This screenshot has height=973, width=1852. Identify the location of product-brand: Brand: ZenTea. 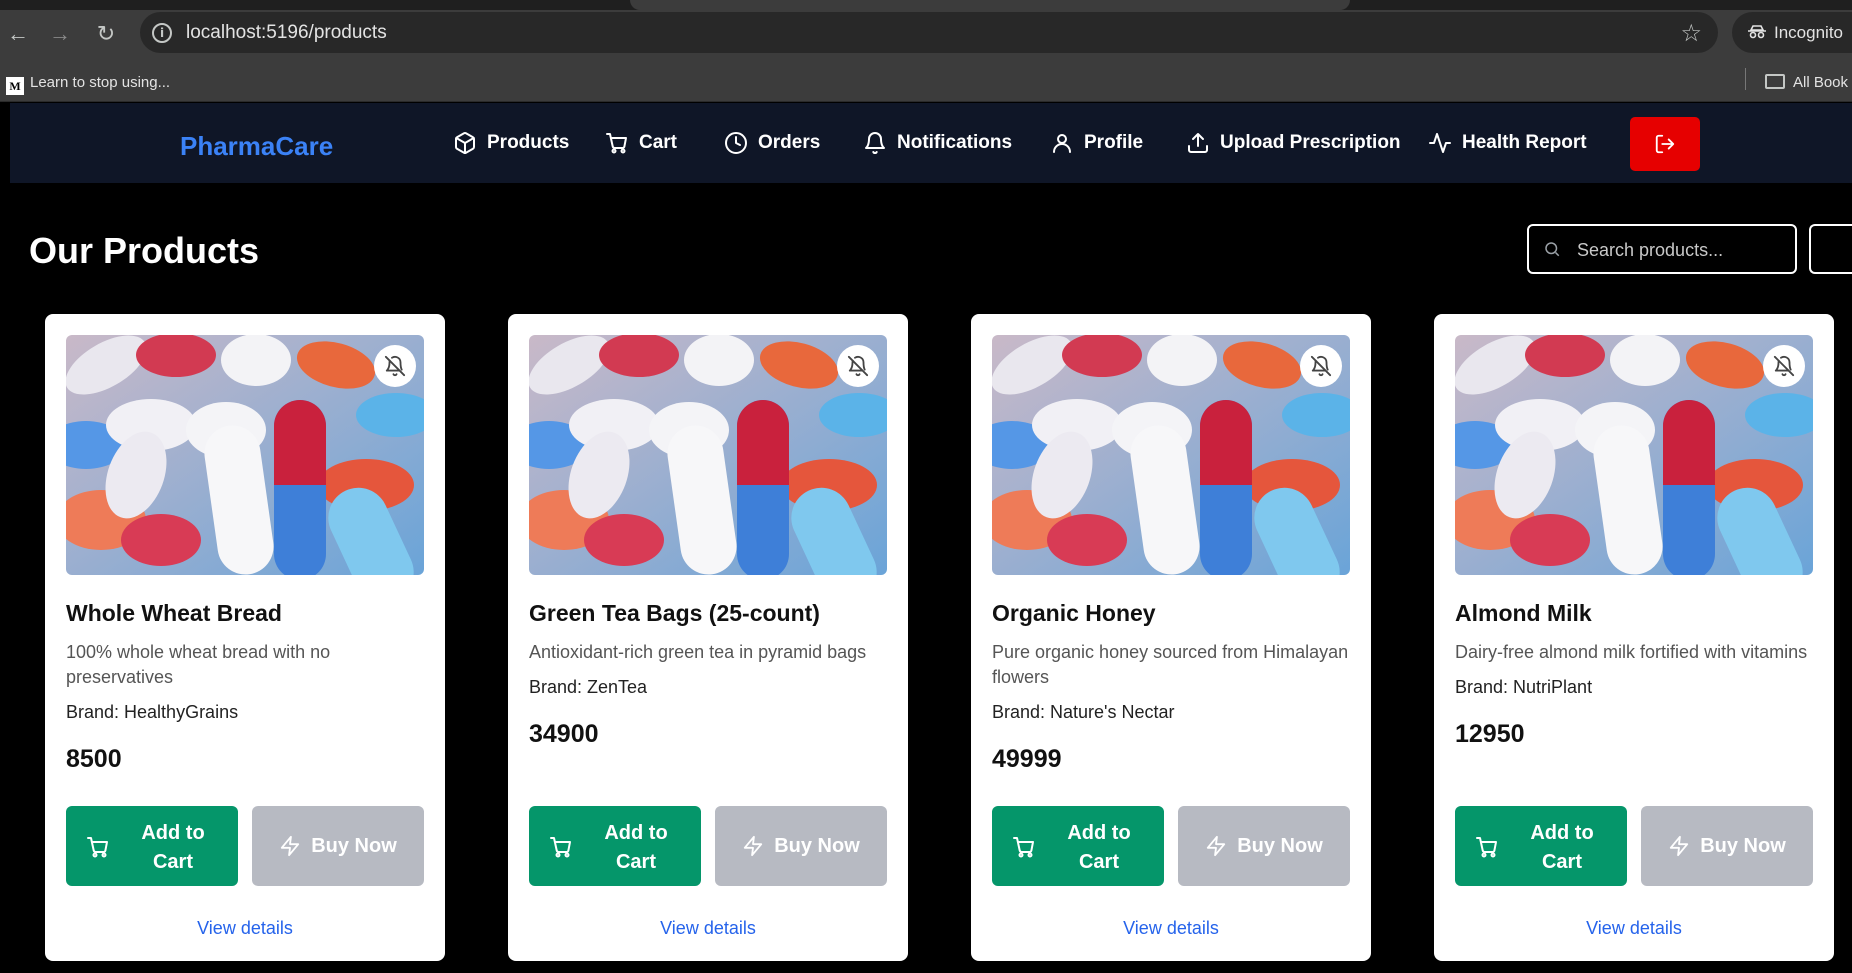
(588, 687).